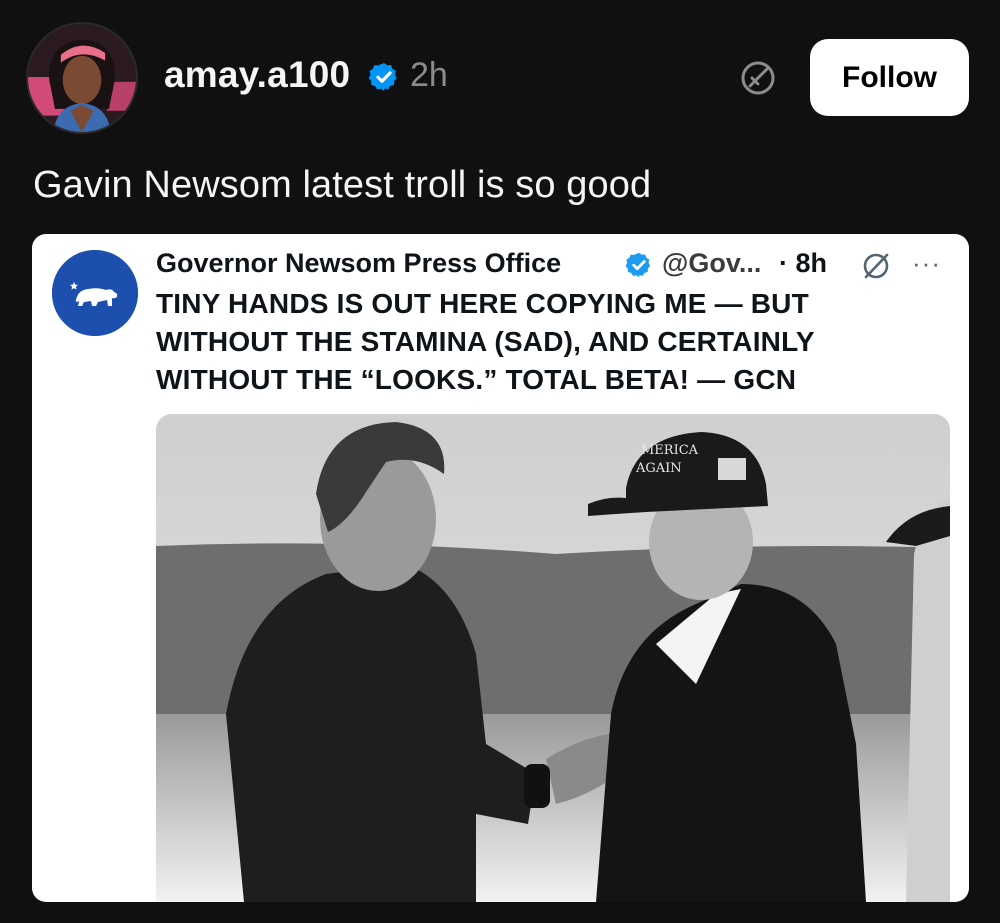 The width and height of the screenshot is (1000, 923). I want to click on avatar, so click(82, 78).